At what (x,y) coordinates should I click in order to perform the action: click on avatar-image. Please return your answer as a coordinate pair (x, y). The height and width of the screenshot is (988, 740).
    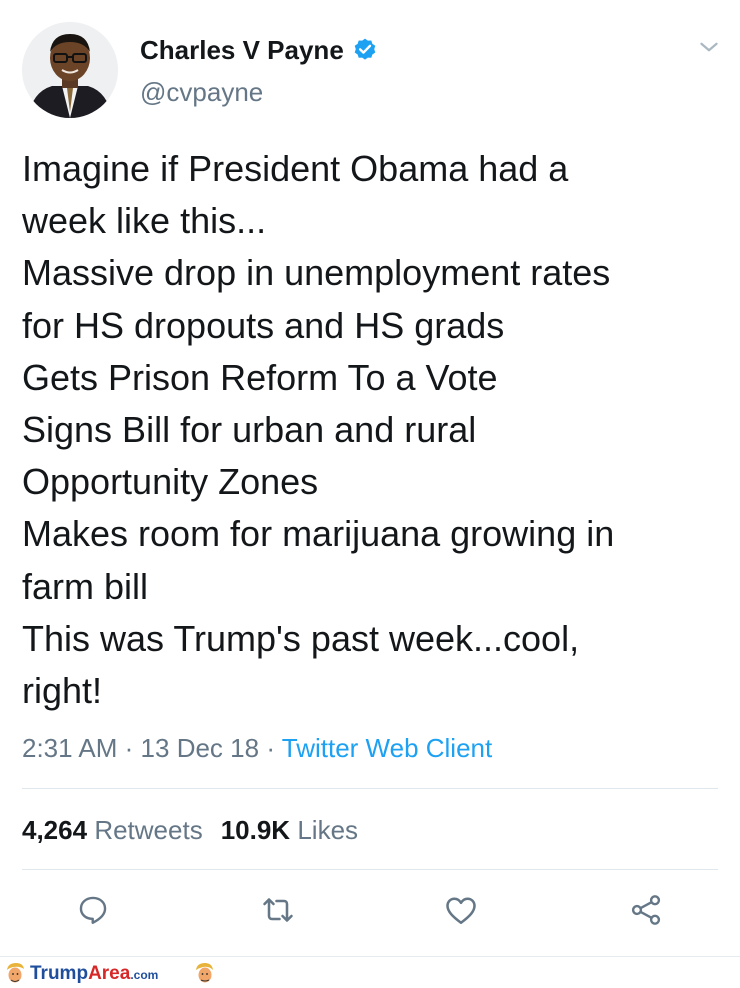
    Looking at the image, I should click on (70, 70).